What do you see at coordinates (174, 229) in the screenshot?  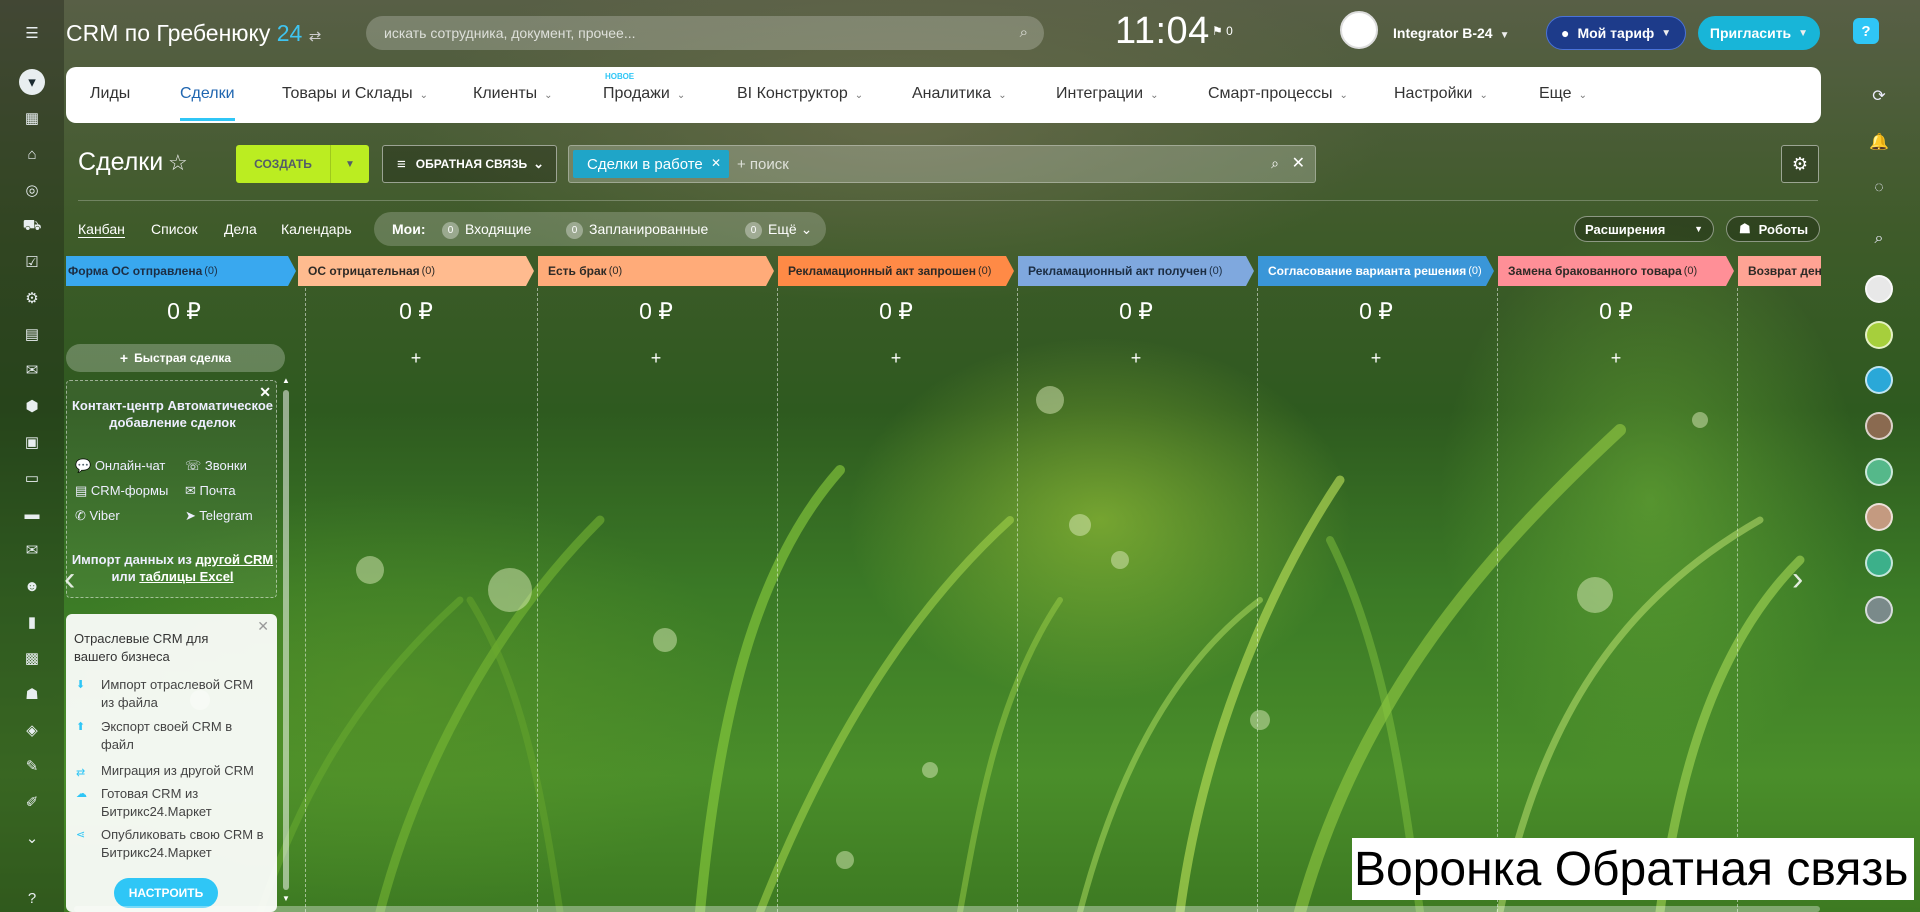 I see `tab-list: Список` at bounding box center [174, 229].